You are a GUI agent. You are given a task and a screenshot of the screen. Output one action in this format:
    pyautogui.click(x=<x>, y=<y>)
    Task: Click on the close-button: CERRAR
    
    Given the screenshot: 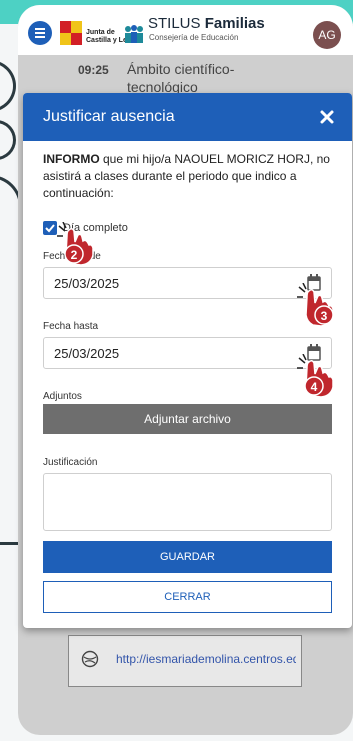 What is the action you would take?
    pyautogui.click(x=187, y=597)
    